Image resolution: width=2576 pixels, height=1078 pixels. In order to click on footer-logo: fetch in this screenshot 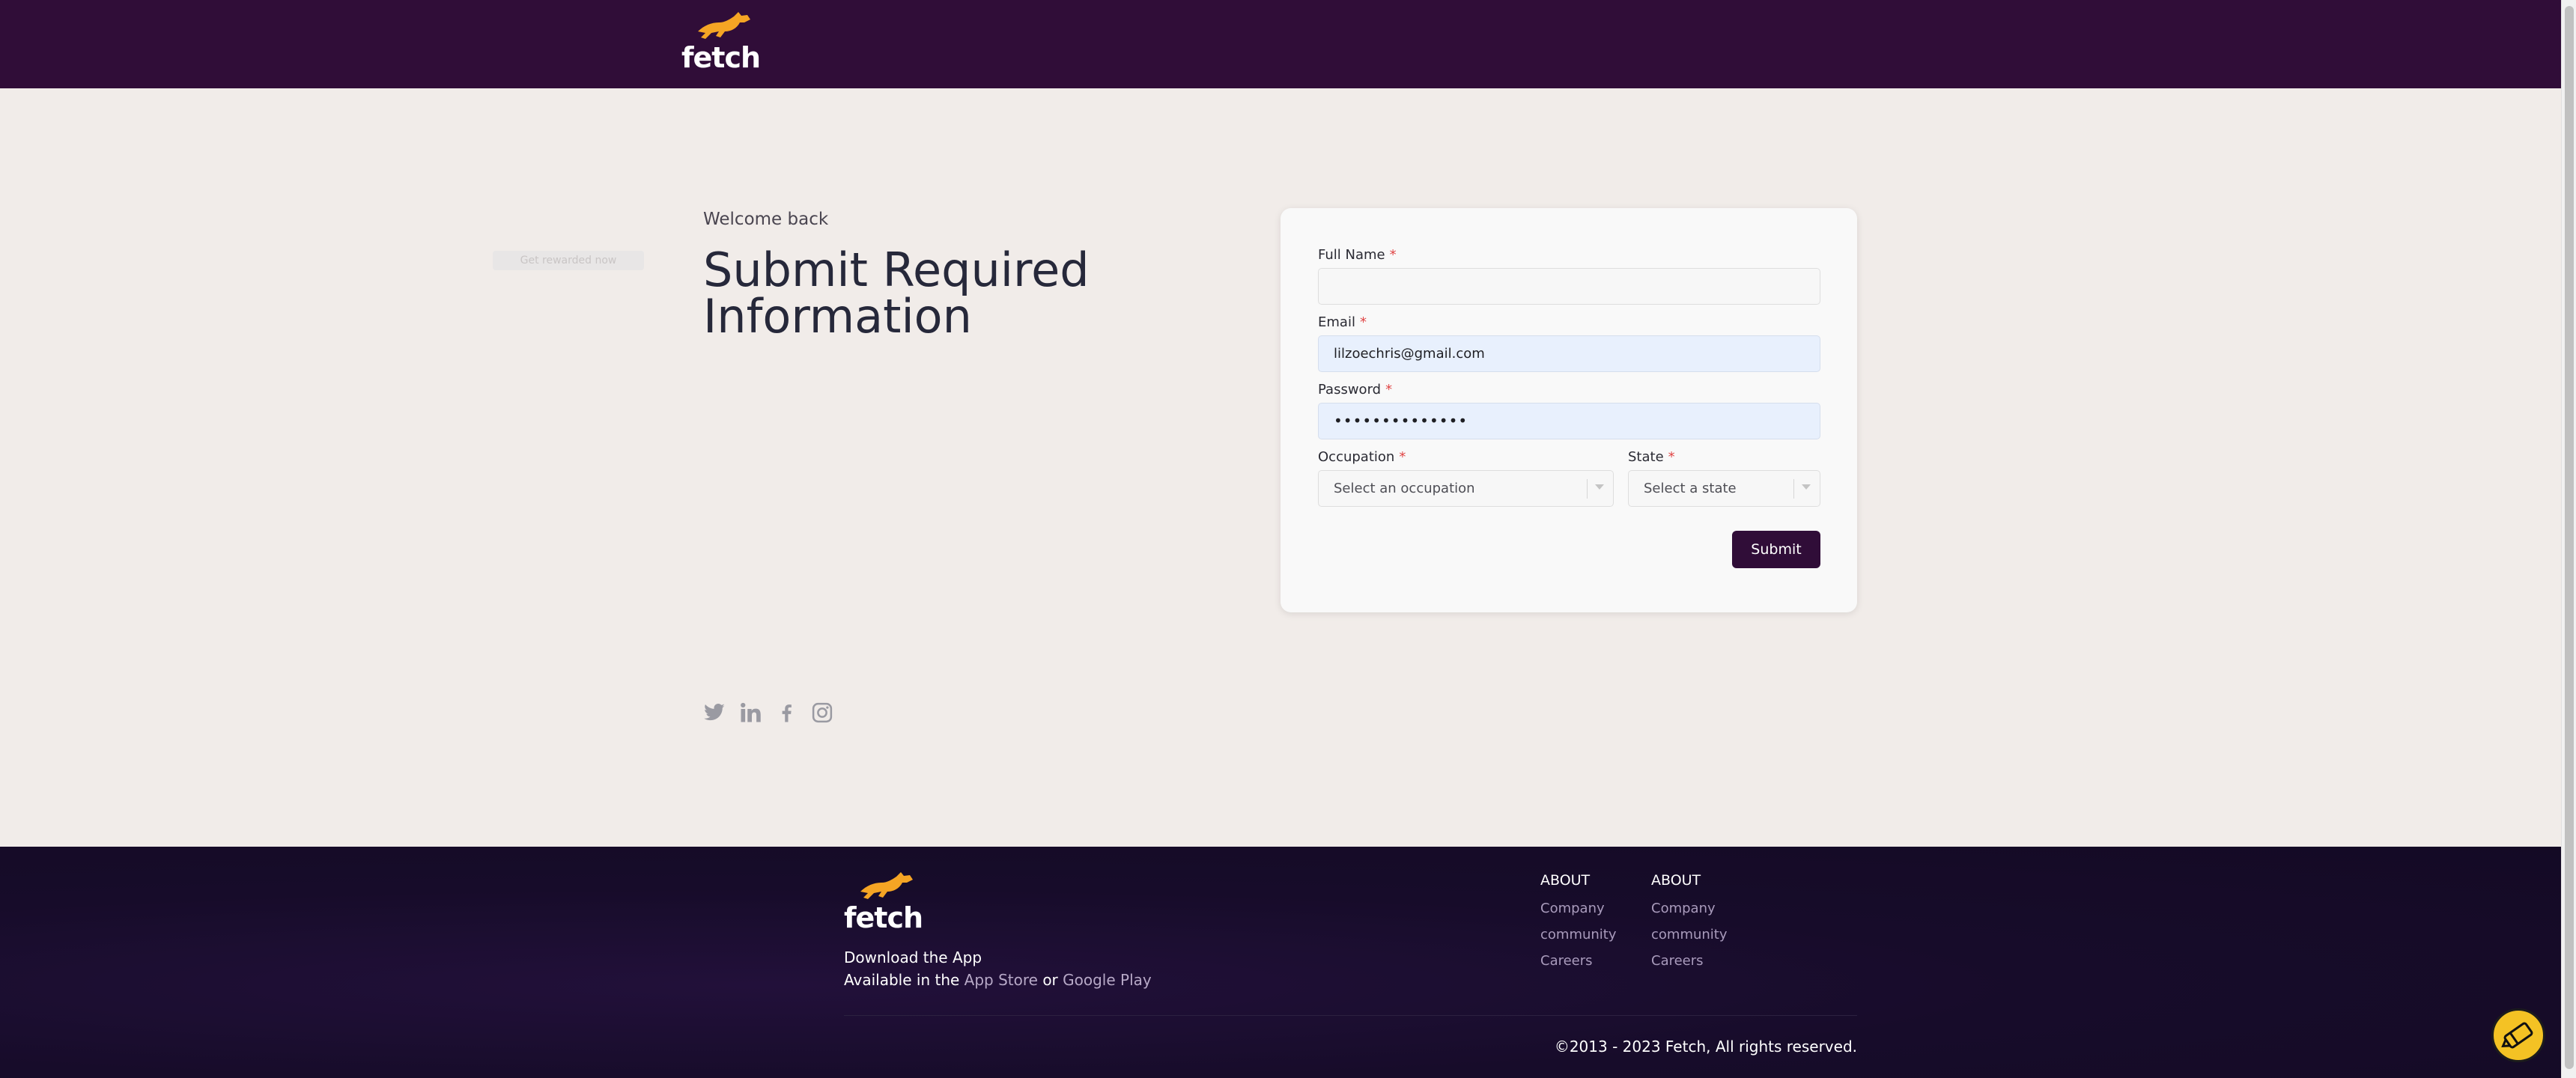, I will do `click(885, 900)`.